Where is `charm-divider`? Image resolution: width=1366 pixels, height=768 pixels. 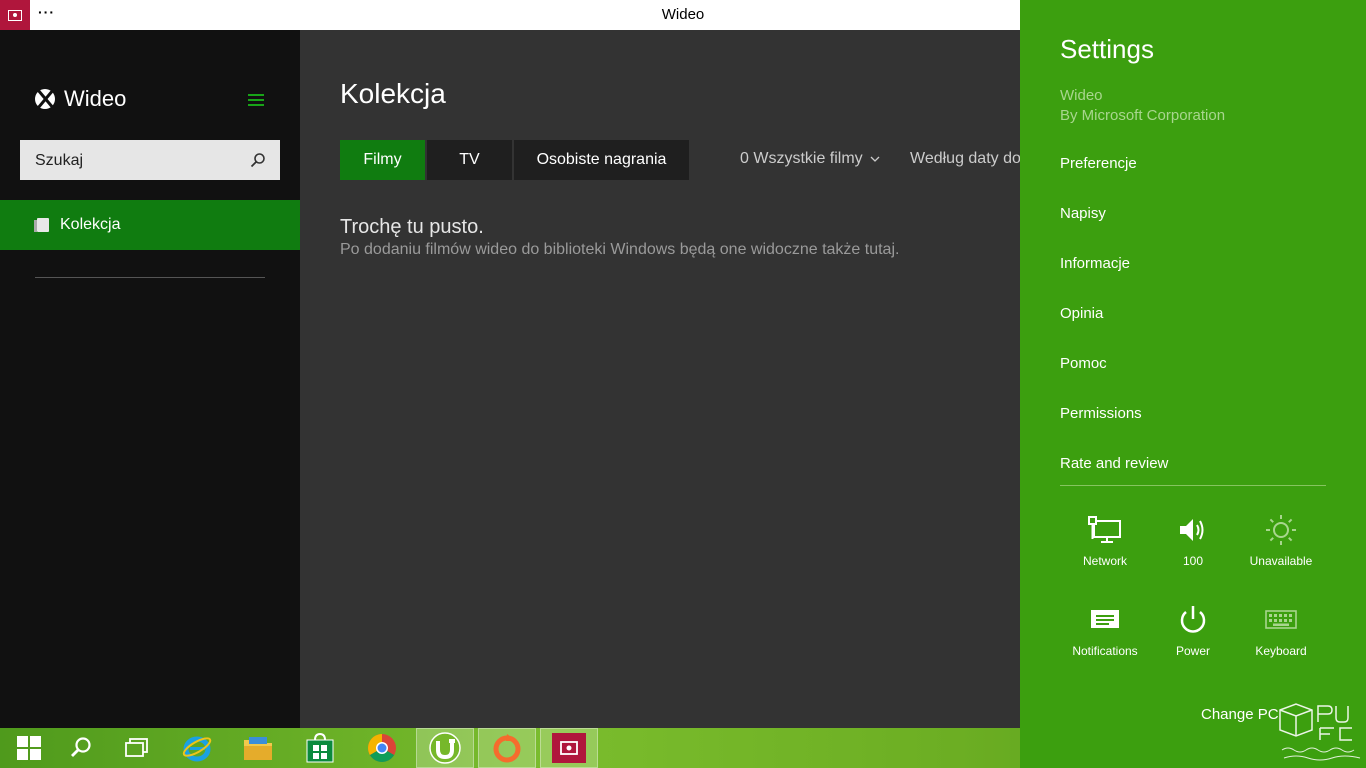
charm-divider is located at coordinates (1193, 485).